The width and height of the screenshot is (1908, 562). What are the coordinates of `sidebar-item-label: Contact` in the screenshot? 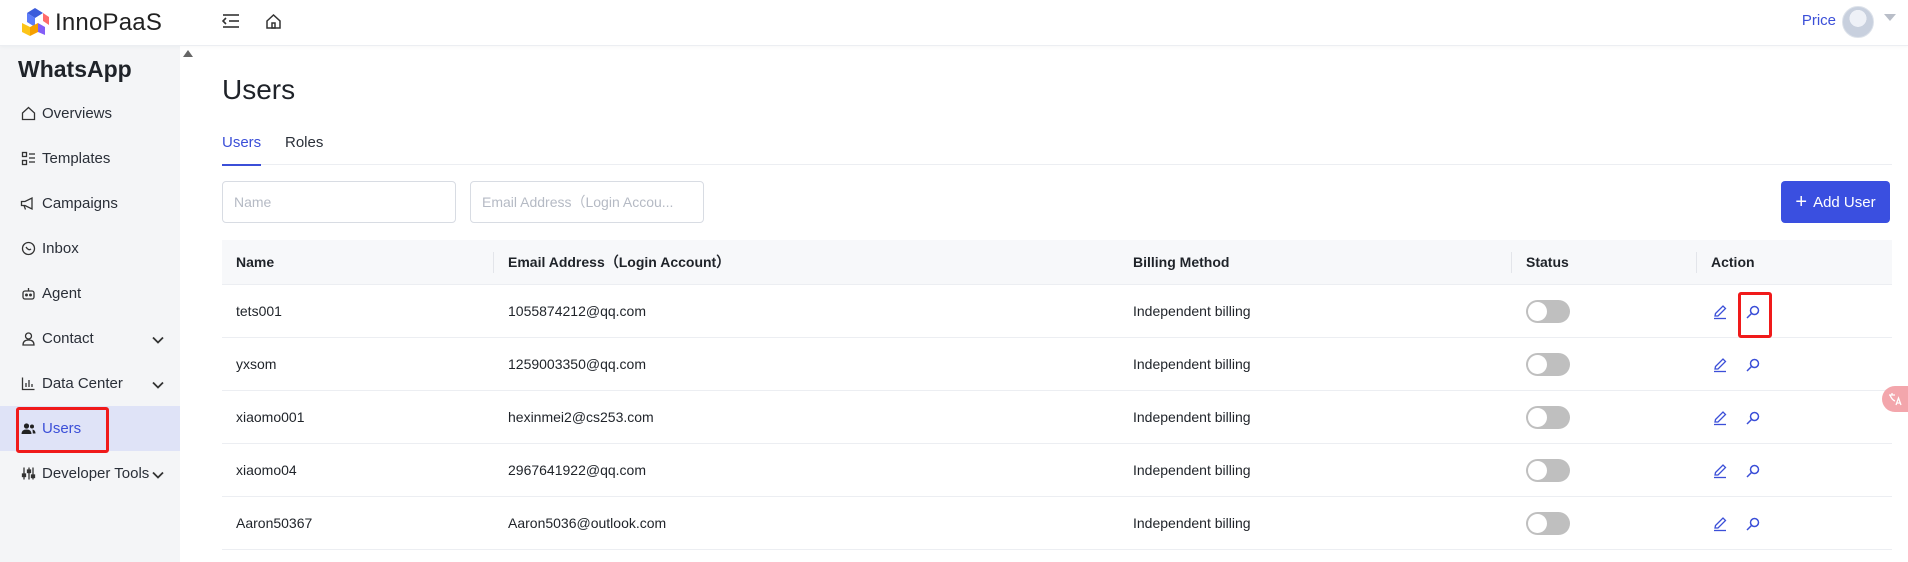 It's located at (68, 338).